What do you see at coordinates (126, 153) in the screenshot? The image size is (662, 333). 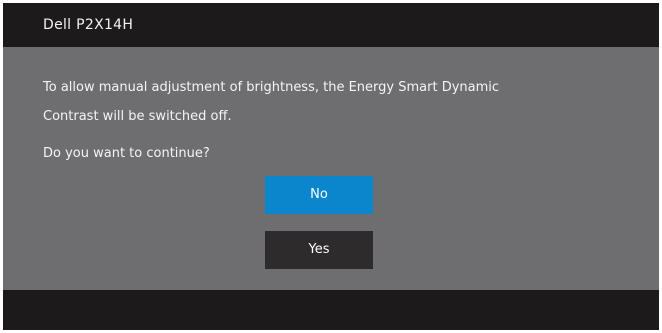 I see `confirm-question: Do you want to continue?` at bounding box center [126, 153].